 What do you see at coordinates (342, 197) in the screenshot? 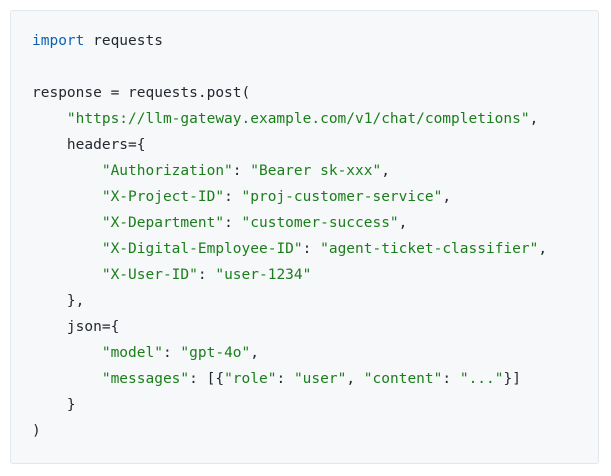
I see `code-string: "proj-customer-service"` at bounding box center [342, 197].